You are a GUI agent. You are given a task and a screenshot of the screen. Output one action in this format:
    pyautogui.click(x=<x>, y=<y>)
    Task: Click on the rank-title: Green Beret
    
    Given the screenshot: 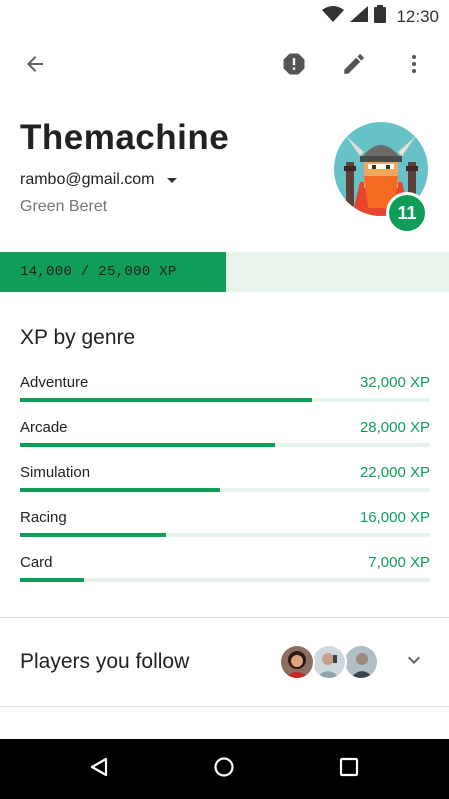 What is the action you would take?
    pyautogui.click(x=64, y=206)
    